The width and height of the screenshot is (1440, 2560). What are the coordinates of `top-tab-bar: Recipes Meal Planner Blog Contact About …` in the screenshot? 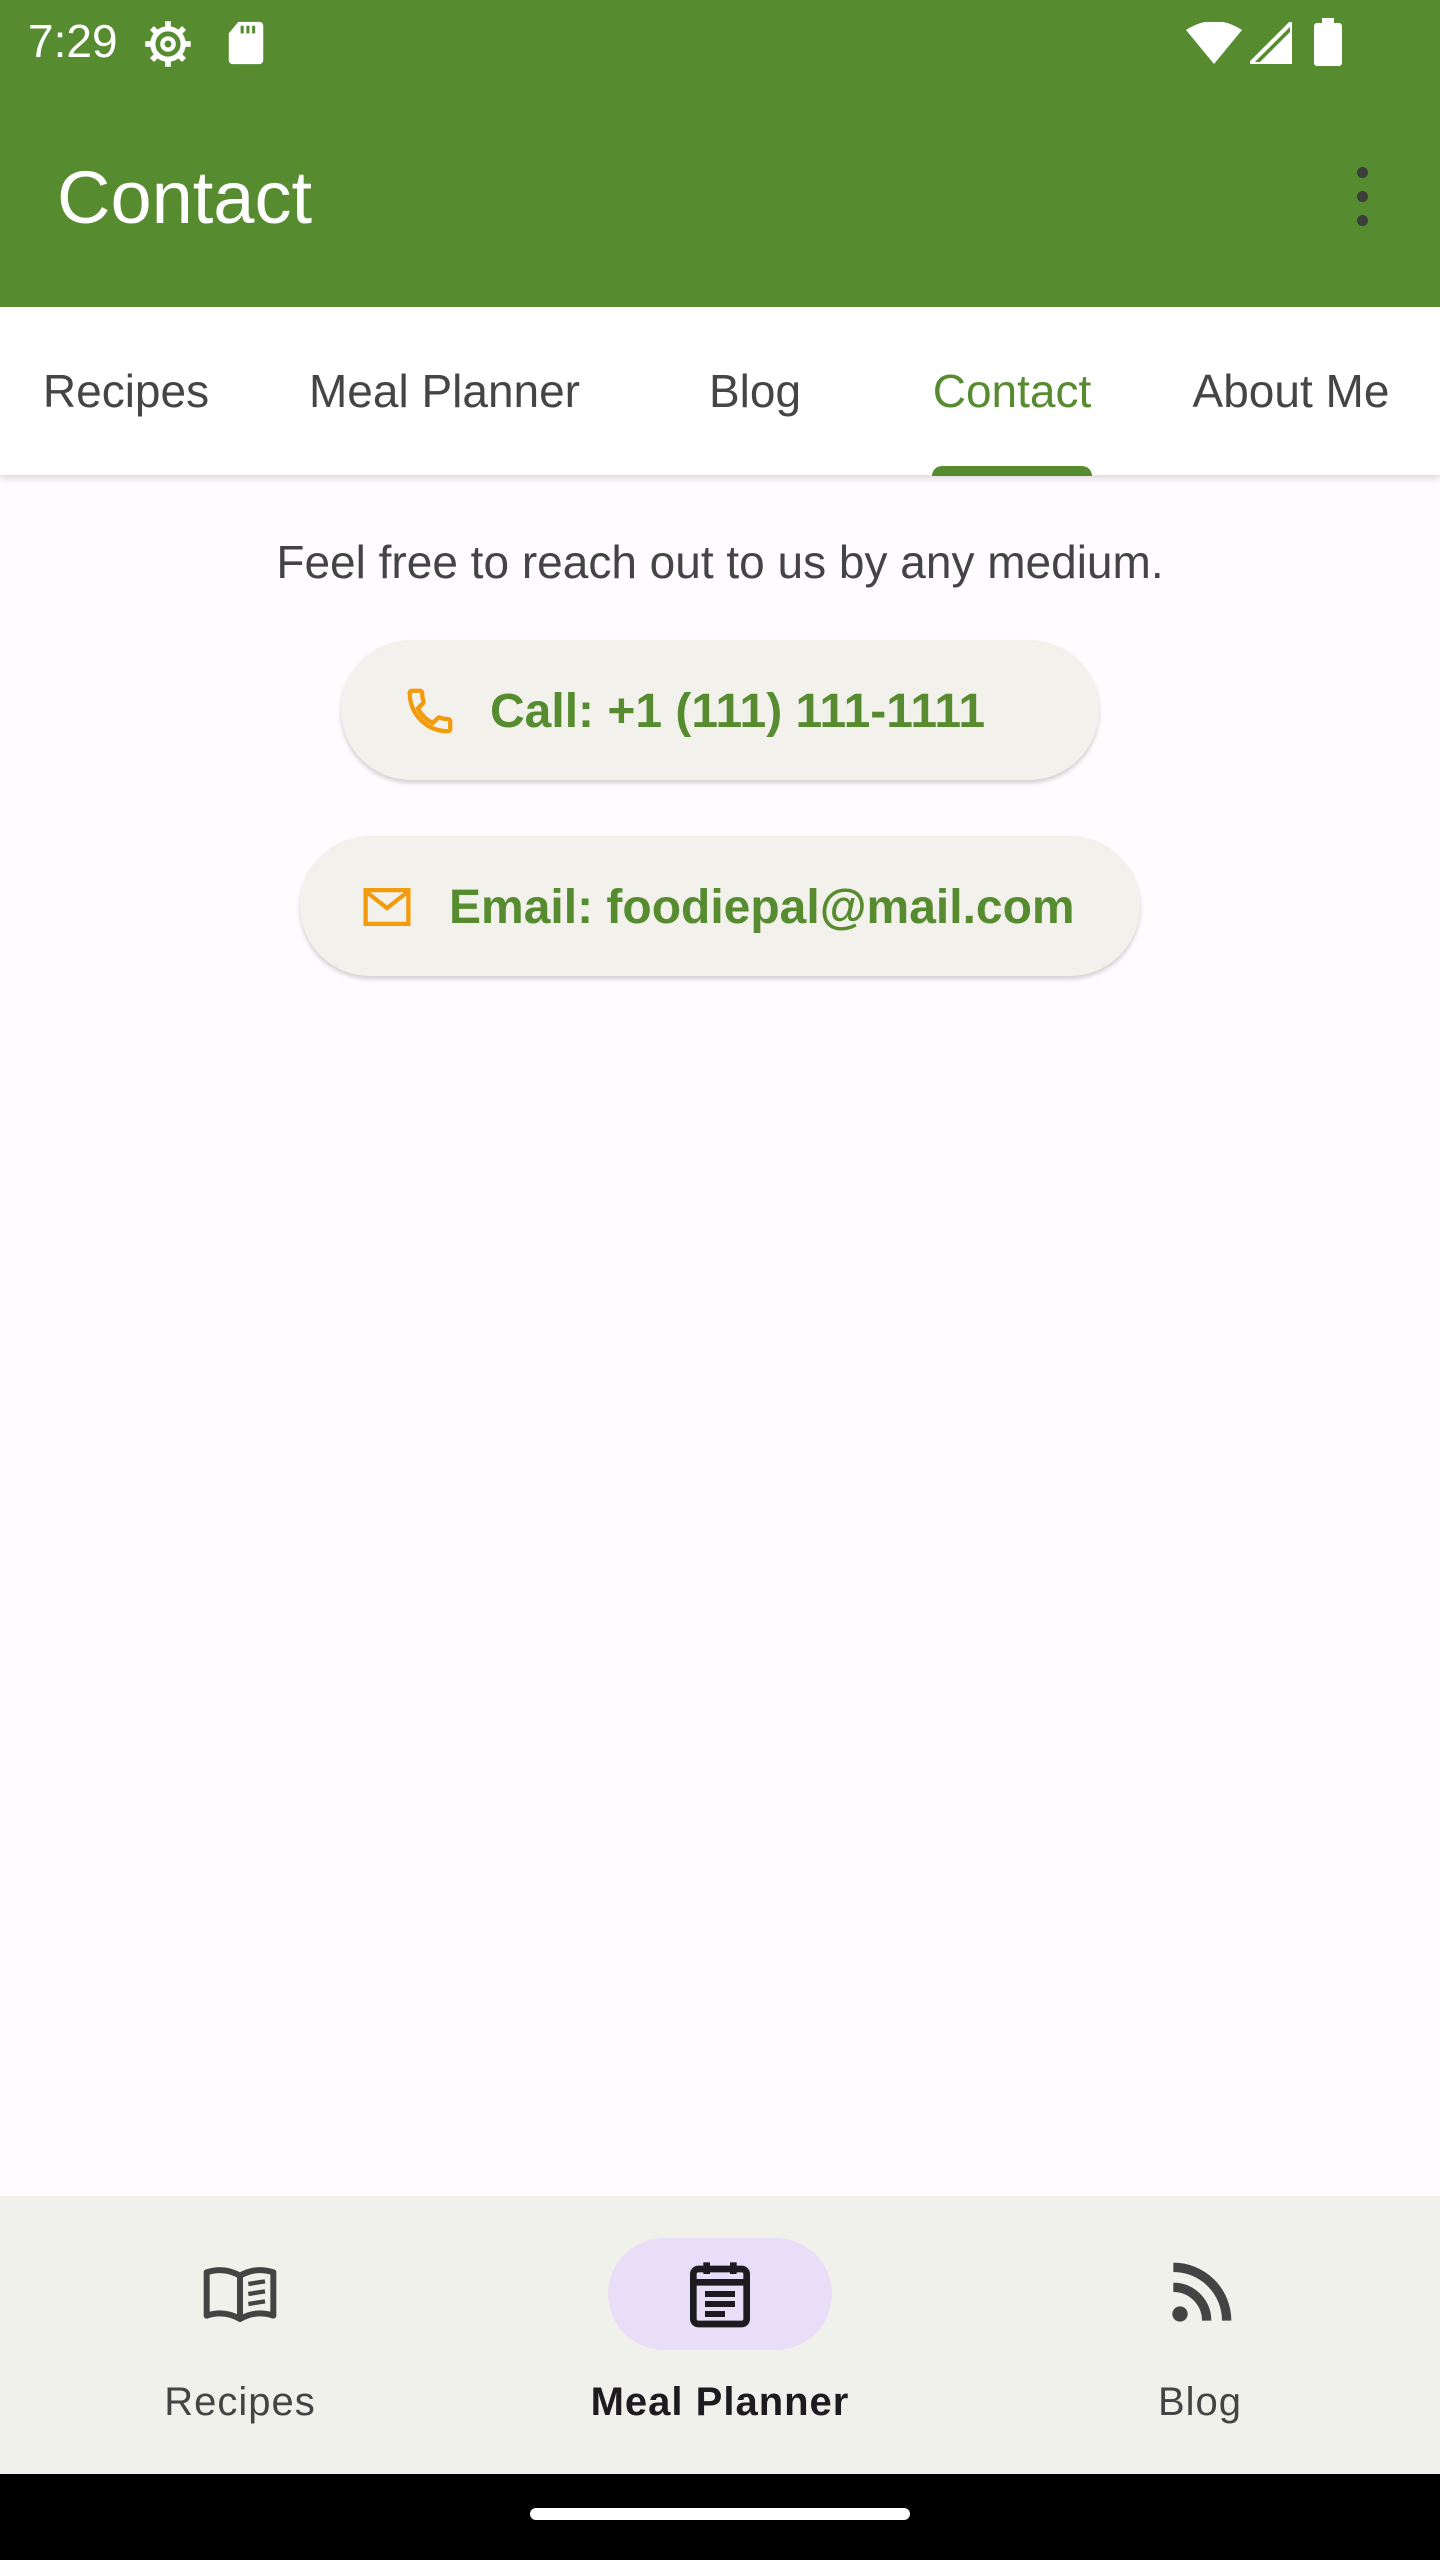 It's located at (720, 391).